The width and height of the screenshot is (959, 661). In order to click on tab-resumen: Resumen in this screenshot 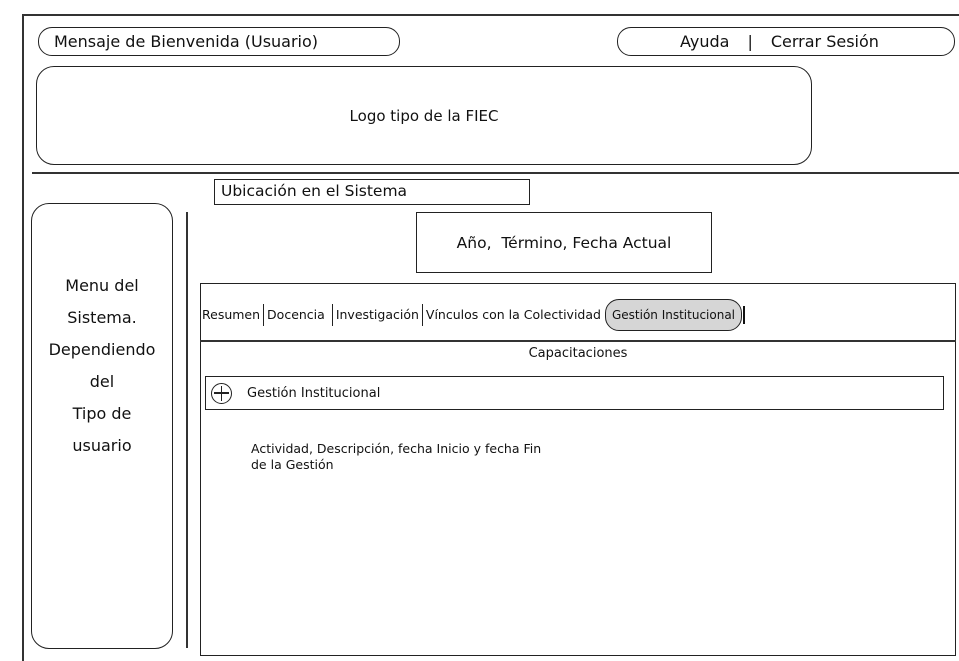, I will do `click(232, 315)`.